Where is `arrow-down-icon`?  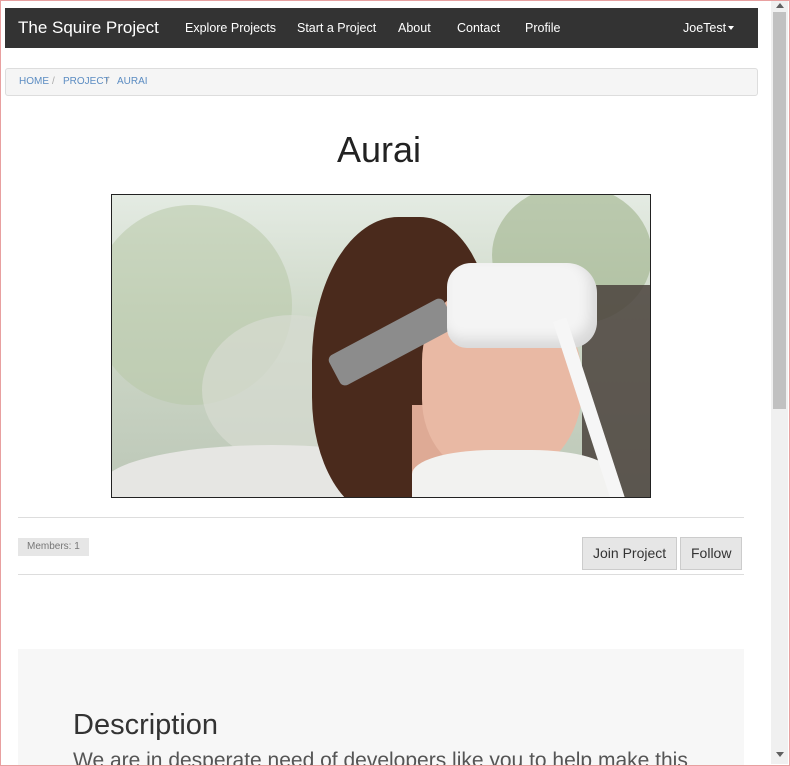
arrow-down-icon is located at coordinates (780, 754).